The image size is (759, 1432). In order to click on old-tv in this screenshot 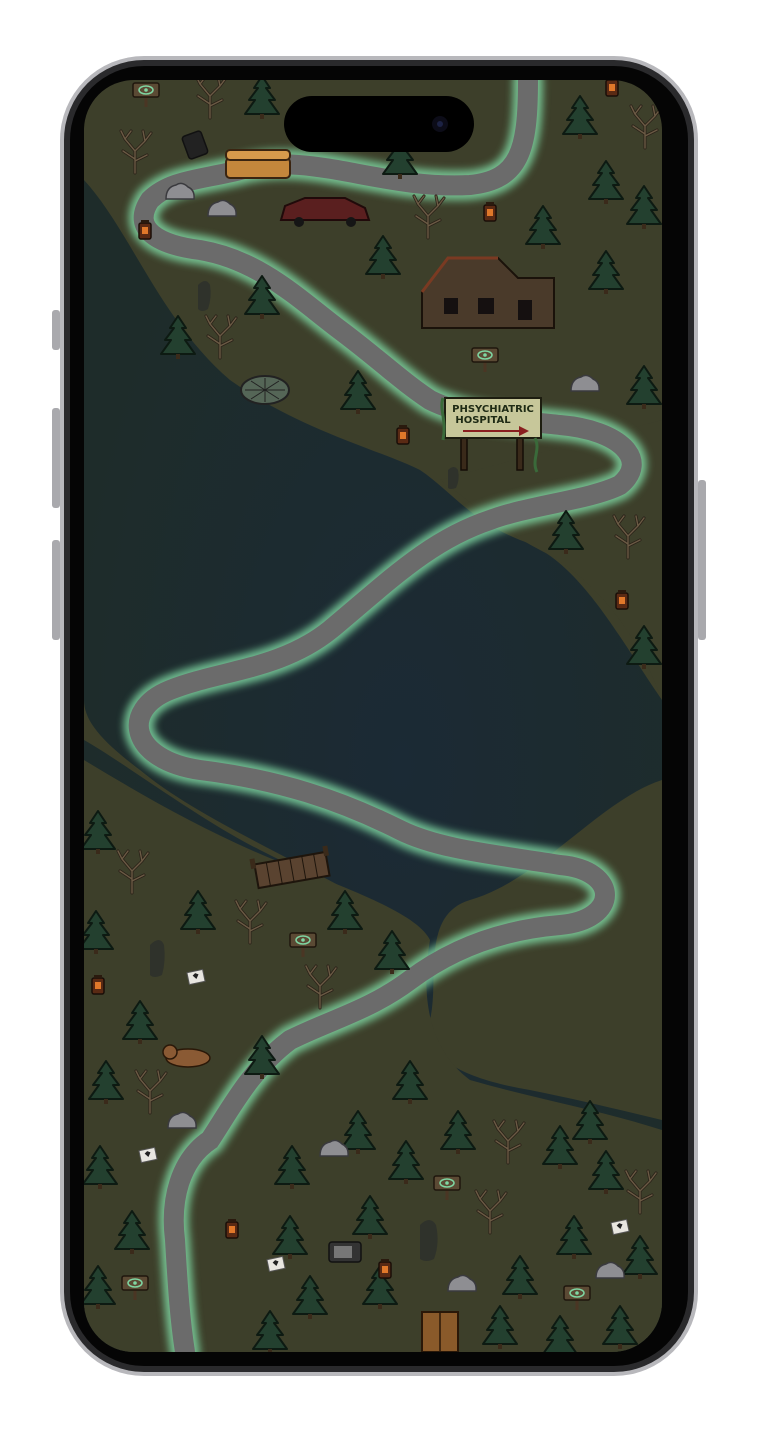, I will do `click(345, 1252)`.